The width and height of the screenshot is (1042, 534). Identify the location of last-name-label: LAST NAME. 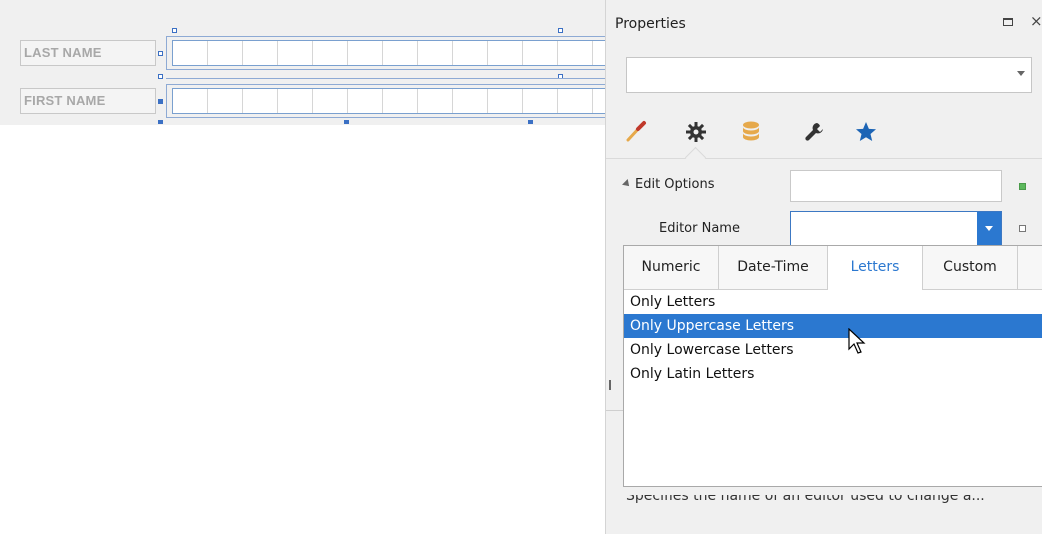
(88, 53).